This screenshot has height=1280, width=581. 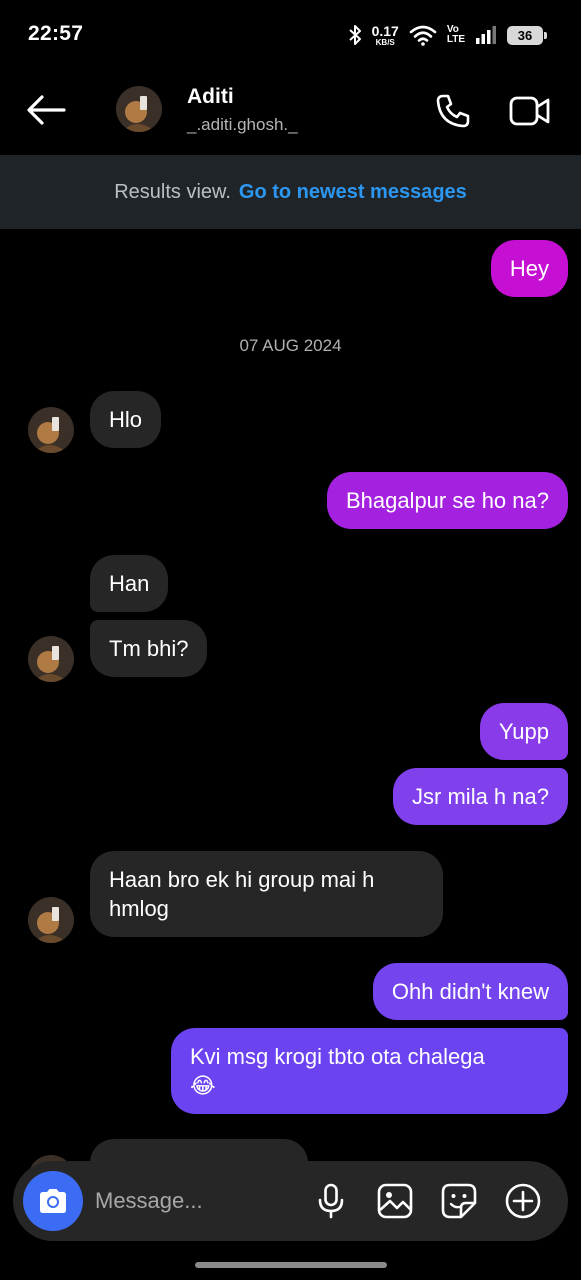 What do you see at coordinates (455, 34) in the screenshot?
I see `volte-indicator: Vo LTE` at bounding box center [455, 34].